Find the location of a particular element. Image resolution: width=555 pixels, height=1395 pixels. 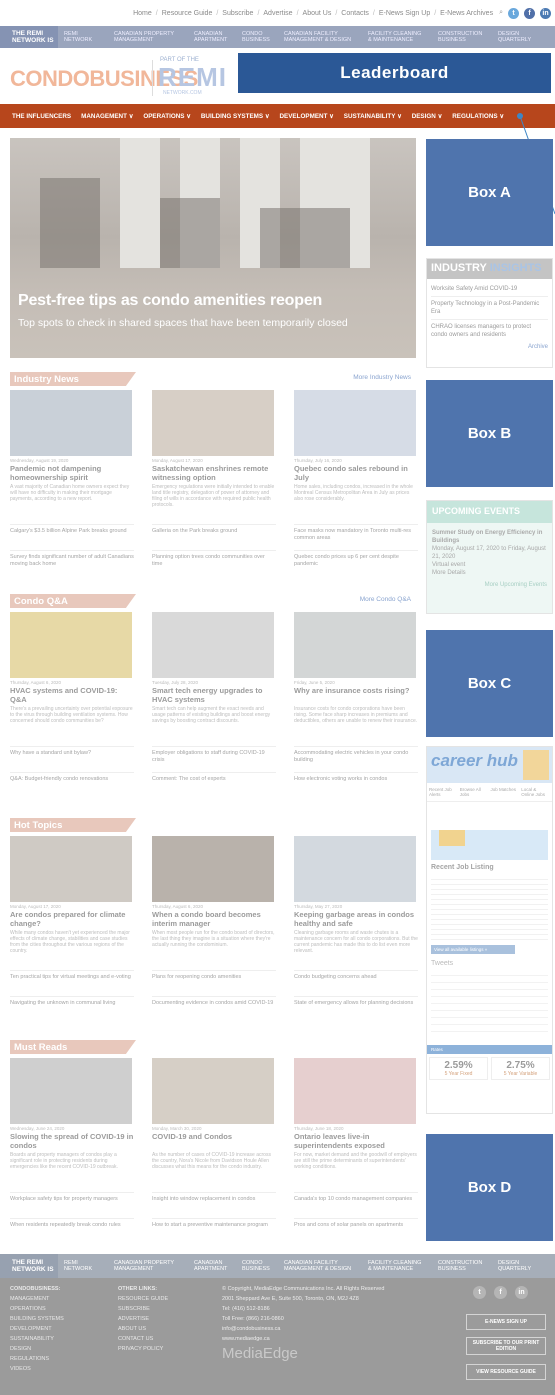

footer-remi-link: CANADIAN FACILITY MANAGEMENT & DESIGN is located at coordinates (320, 1266).